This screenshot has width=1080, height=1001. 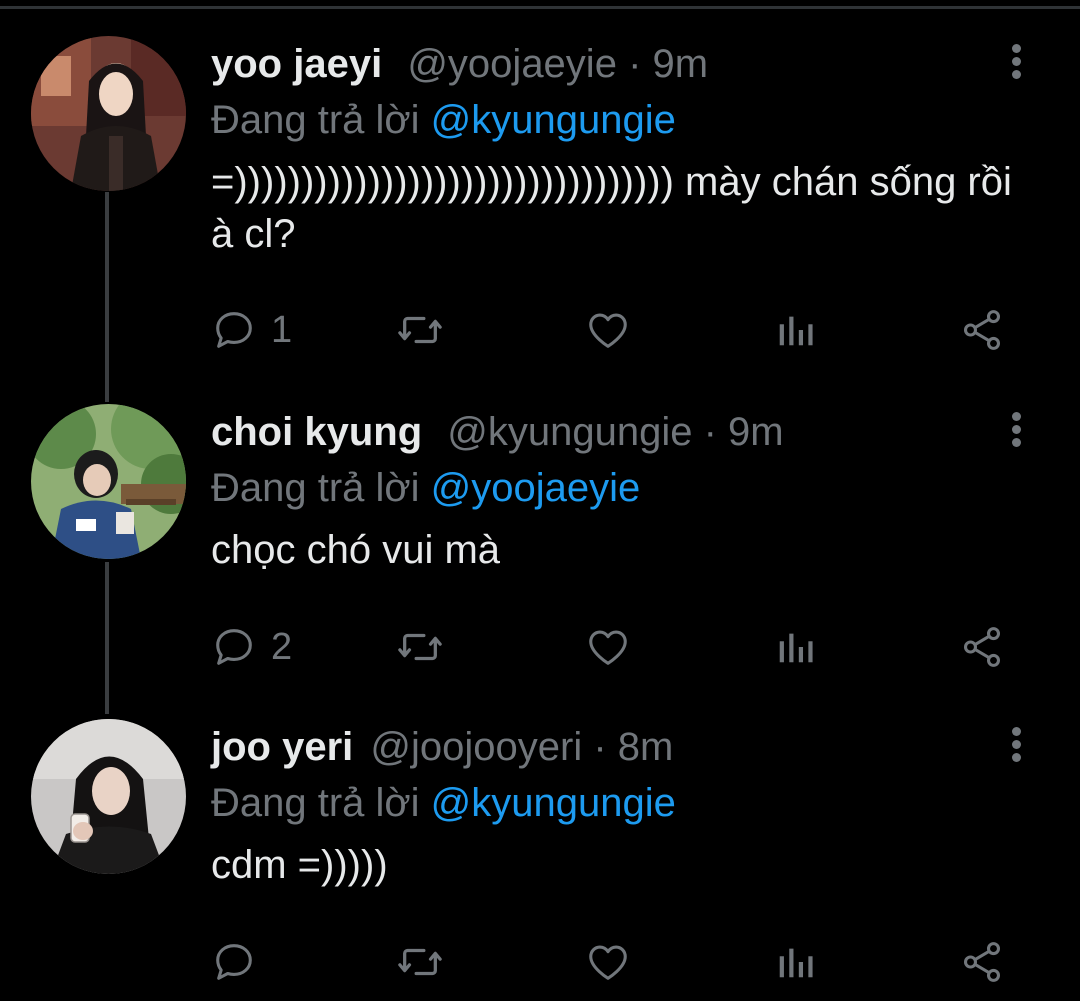 I want to click on share-icon, so click(x=982, y=962).